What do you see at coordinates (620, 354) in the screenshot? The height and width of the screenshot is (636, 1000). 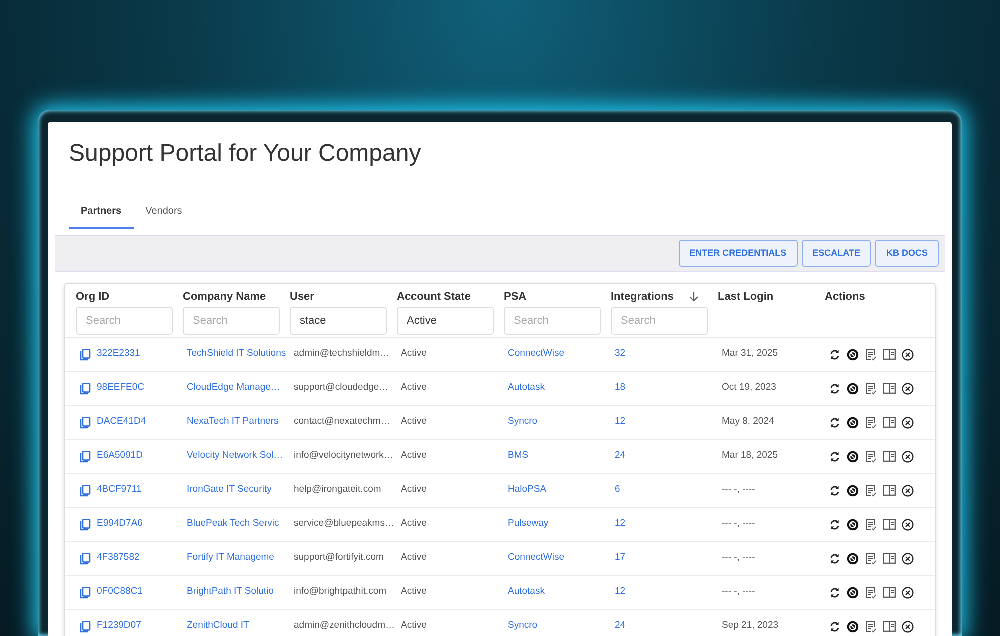 I see `integrations-link: 32` at bounding box center [620, 354].